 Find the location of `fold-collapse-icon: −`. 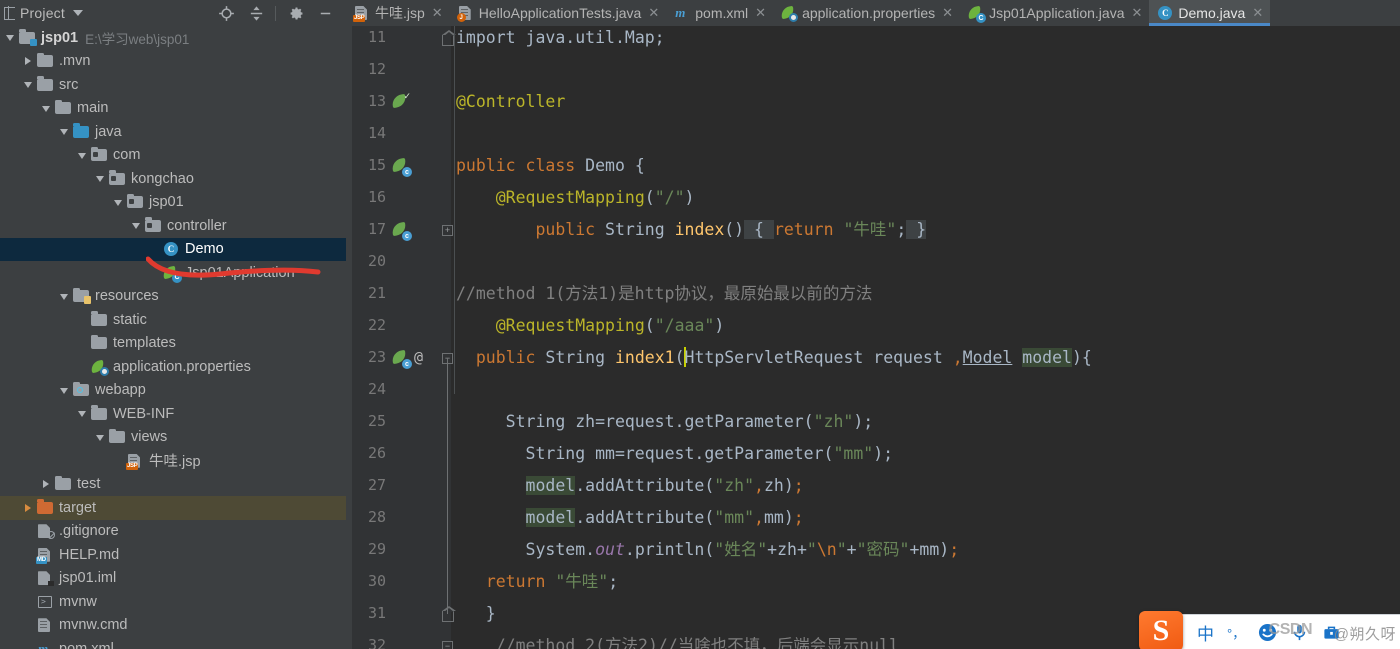

fold-collapse-icon: − is located at coordinates (447, 645).